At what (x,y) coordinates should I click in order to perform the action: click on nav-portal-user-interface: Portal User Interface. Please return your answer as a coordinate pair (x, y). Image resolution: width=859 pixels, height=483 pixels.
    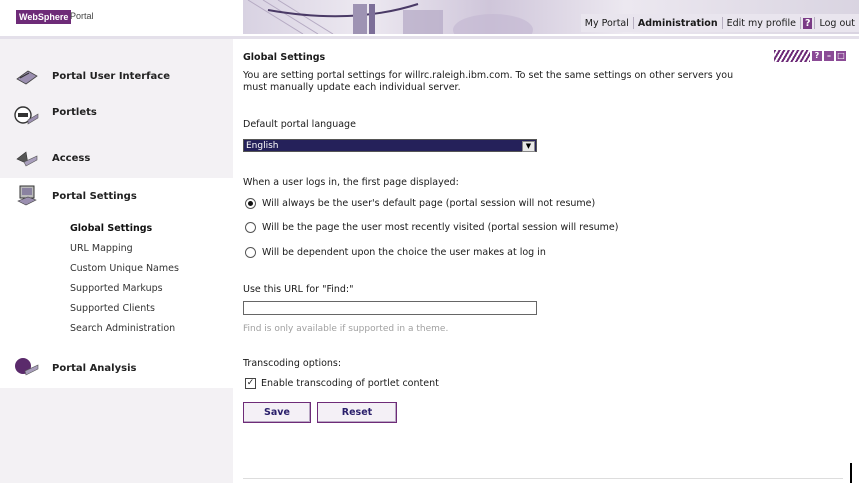
    Looking at the image, I should click on (116, 77).